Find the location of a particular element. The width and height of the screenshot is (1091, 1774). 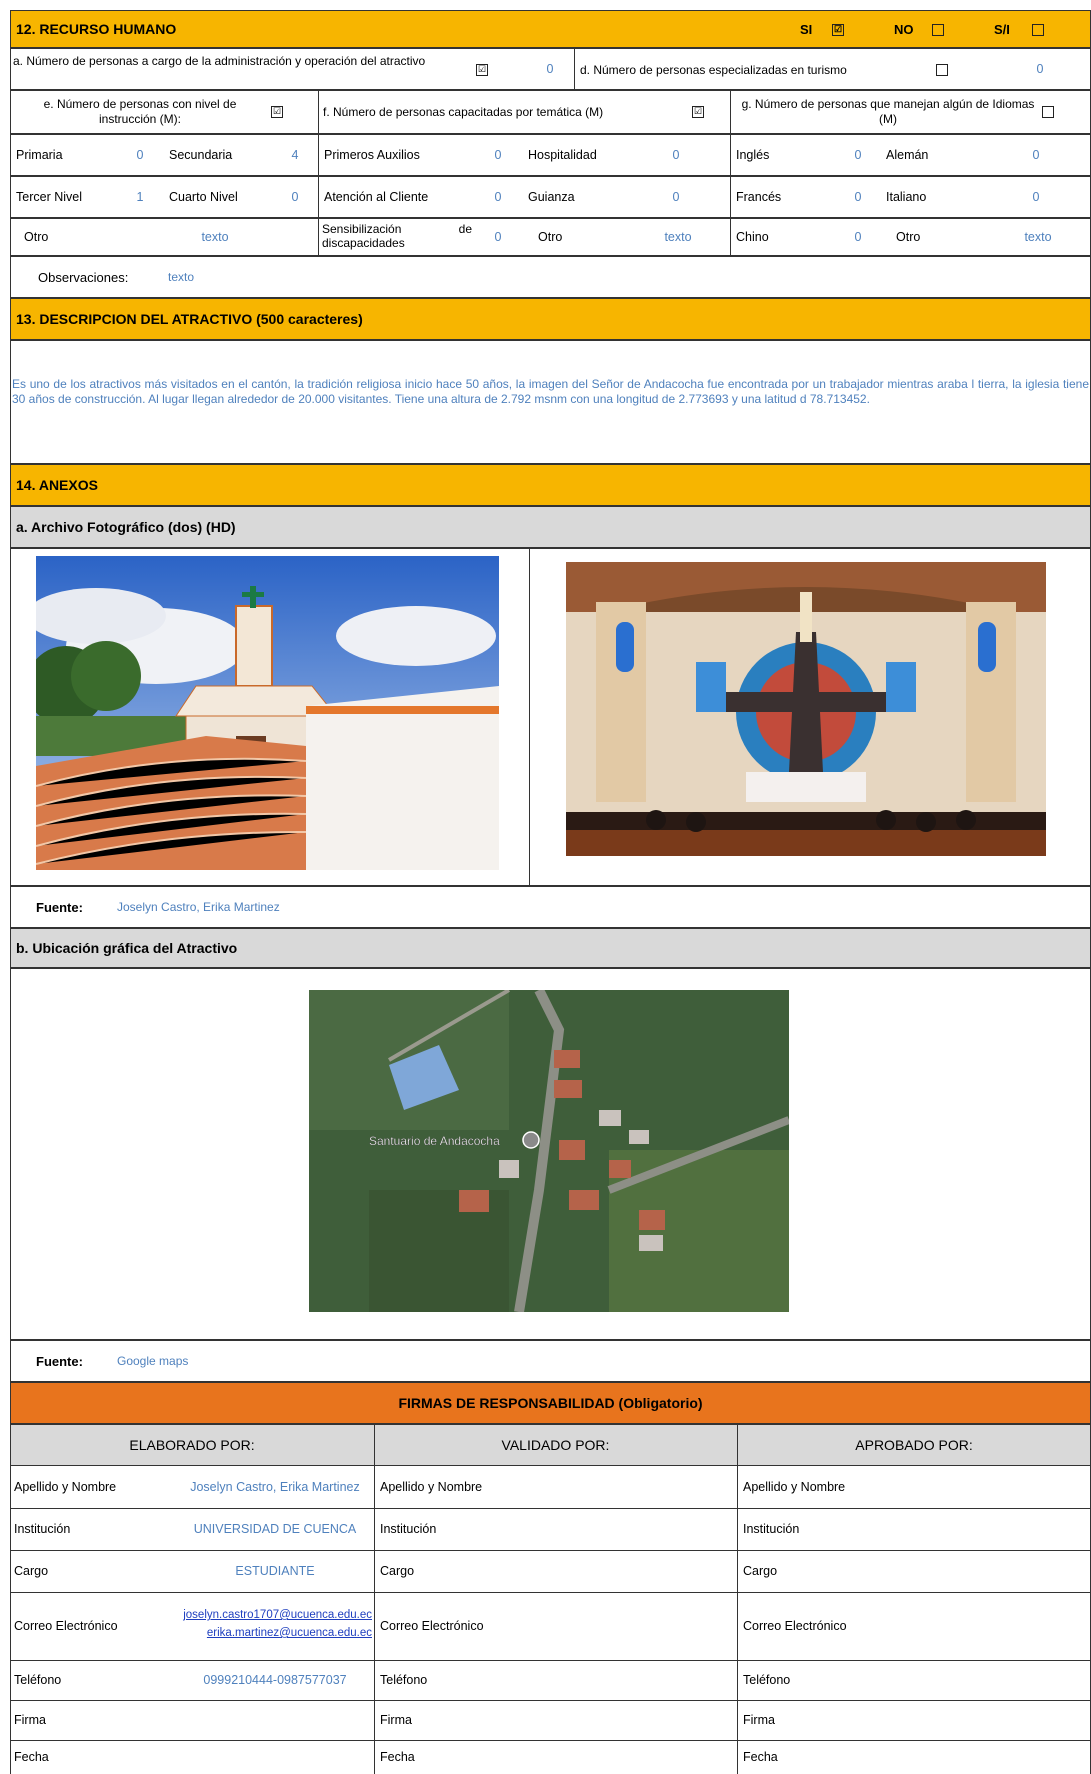

section-12-title: 12. RECURSO HUMANO is located at coordinates (96, 29).